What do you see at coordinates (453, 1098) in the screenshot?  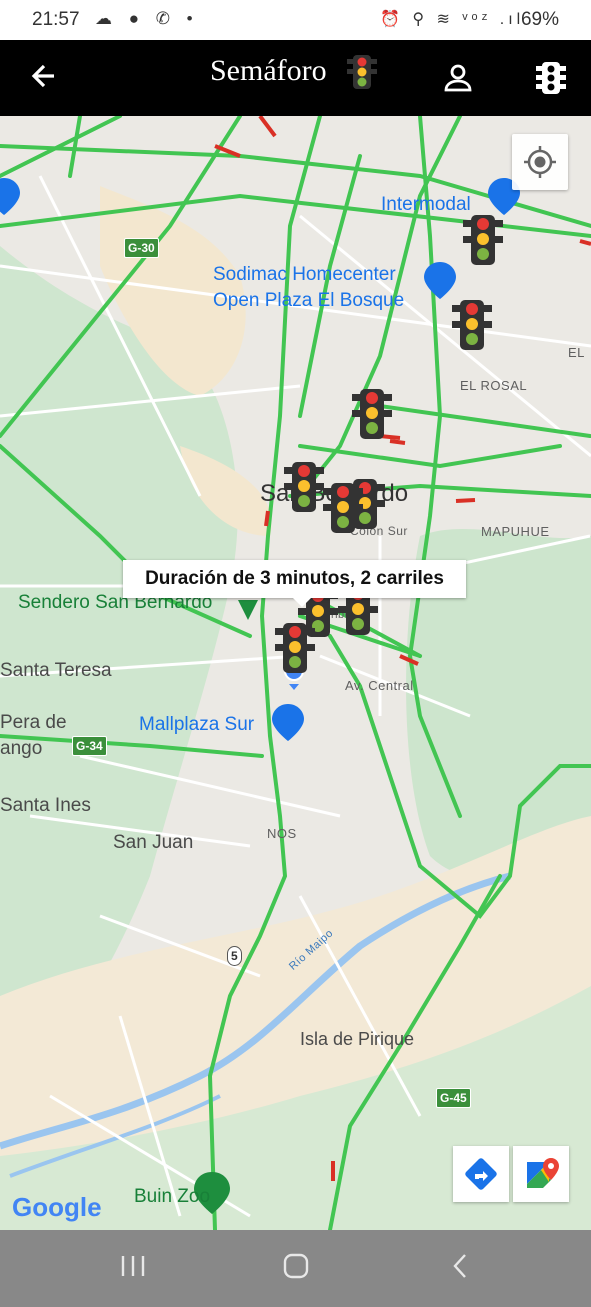 I see `road-shield: G-45` at bounding box center [453, 1098].